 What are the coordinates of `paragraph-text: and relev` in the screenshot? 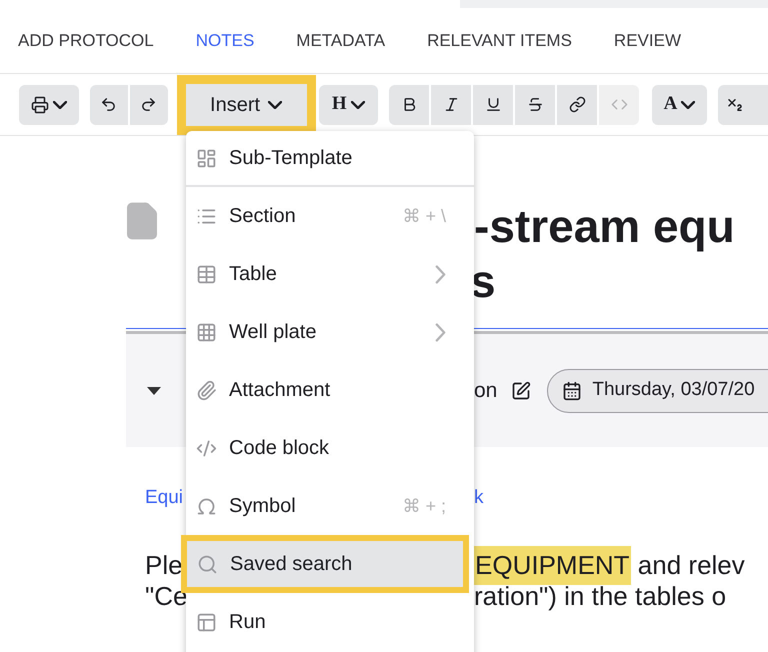 It's located at (690, 565).